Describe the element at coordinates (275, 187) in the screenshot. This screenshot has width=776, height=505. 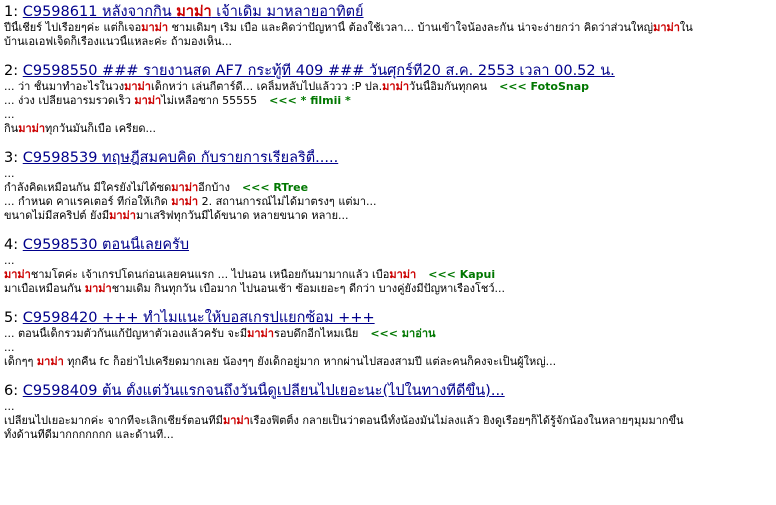
I see `post-author: <<< RTree` at that location.